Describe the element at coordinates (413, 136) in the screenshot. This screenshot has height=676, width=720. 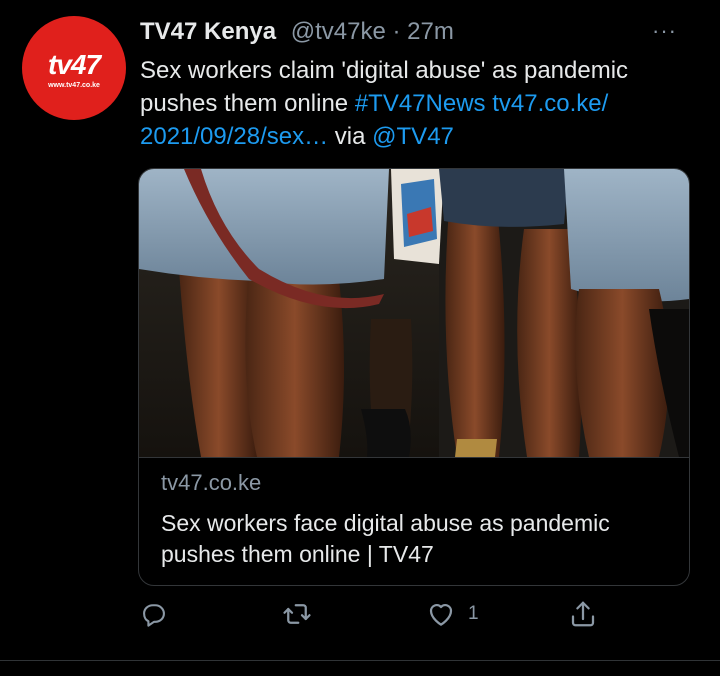
I see `mention-link: @TV47` at that location.